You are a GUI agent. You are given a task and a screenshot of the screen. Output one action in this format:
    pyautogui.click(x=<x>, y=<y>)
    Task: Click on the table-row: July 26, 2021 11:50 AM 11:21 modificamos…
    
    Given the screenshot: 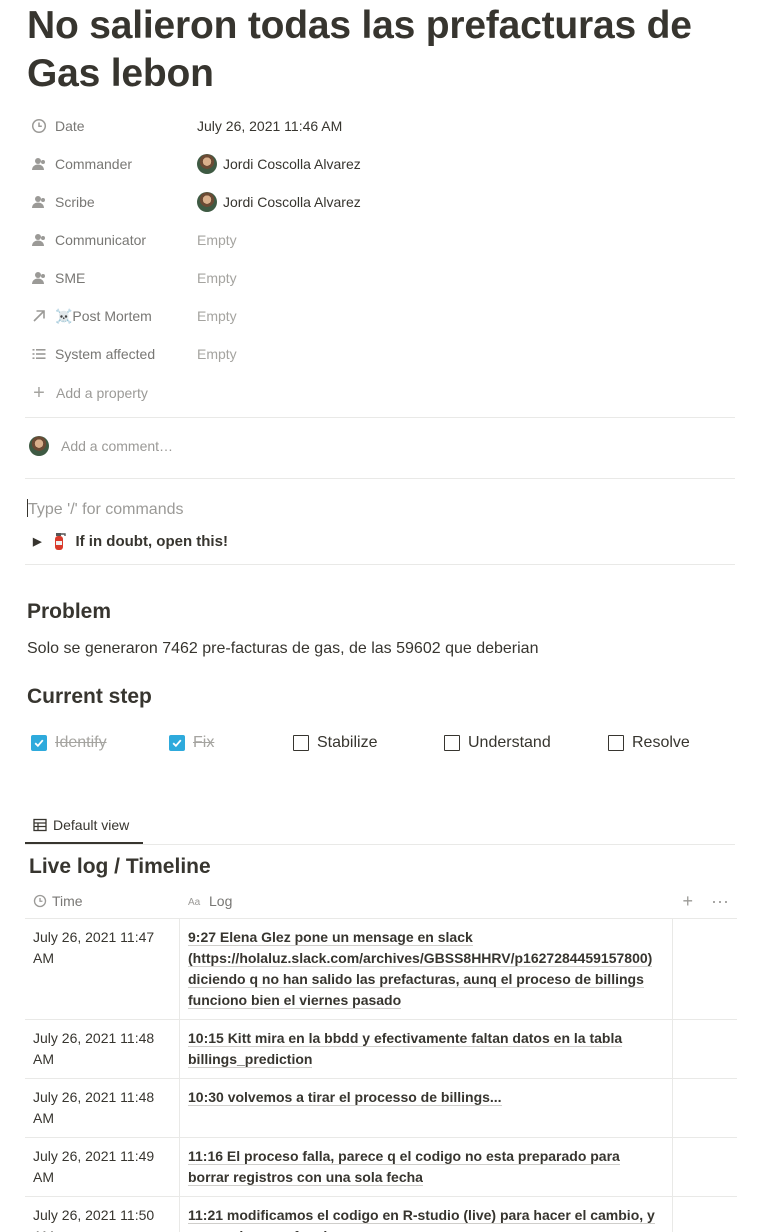 What is the action you would take?
    pyautogui.click(x=381, y=1214)
    